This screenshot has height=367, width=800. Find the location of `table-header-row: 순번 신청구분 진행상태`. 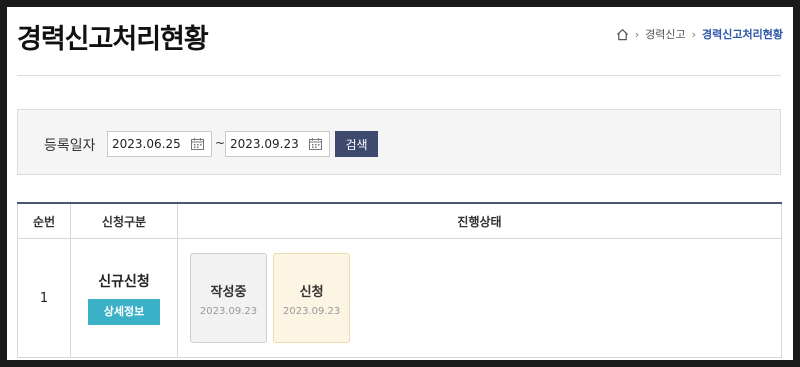

table-header-row: 순번 신청구분 진행상태 is located at coordinates (399, 221).